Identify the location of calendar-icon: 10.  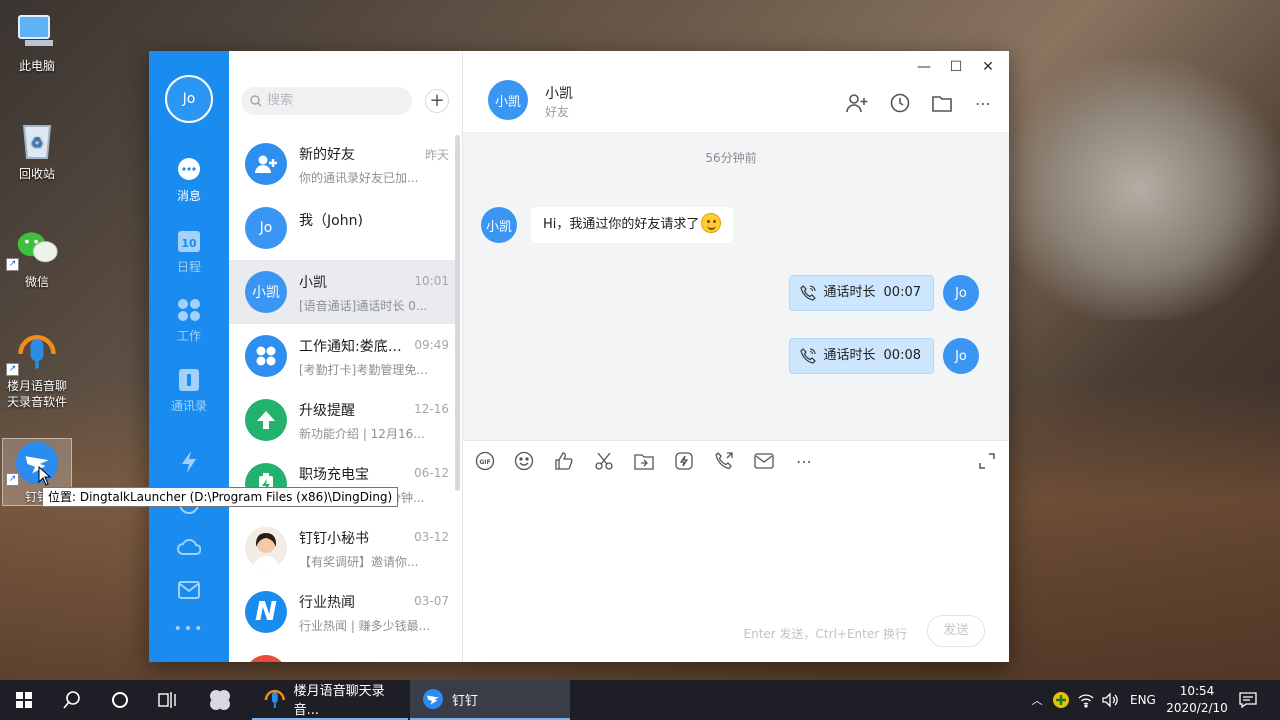
(189, 241).